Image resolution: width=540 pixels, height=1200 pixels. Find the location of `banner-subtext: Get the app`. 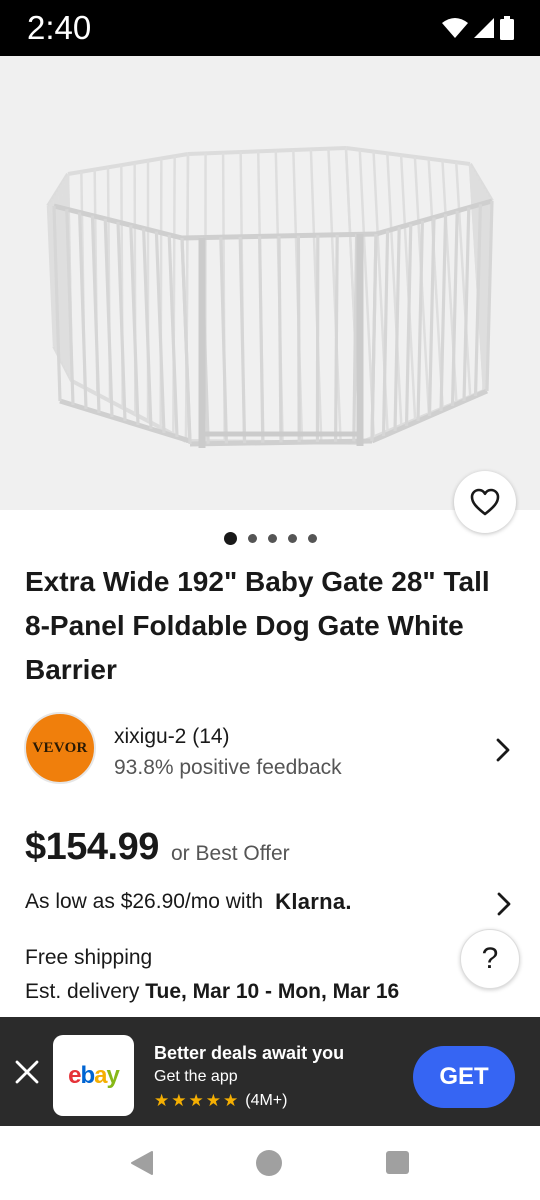

banner-subtext: Get the app is located at coordinates (196, 1076).